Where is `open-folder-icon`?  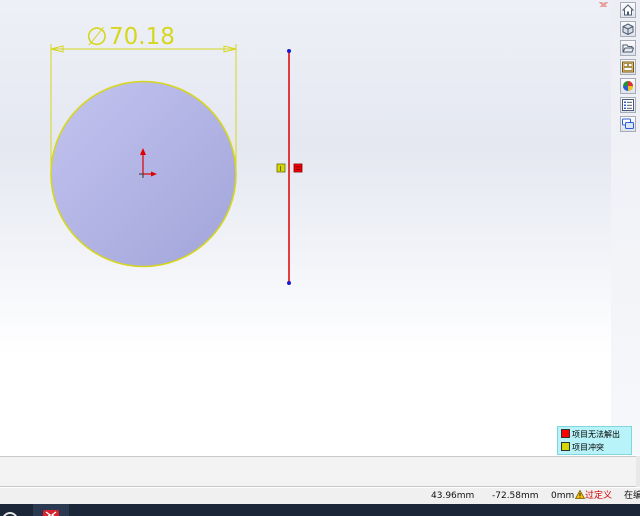
open-folder-icon is located at coordinates (628, 48).